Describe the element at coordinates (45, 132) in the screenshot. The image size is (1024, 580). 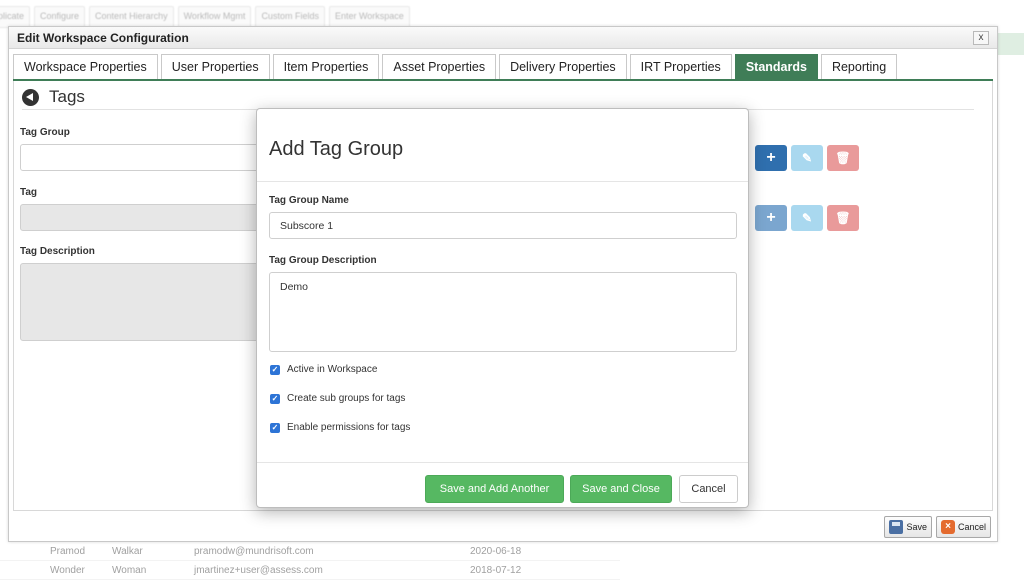
I see `tag-group-label: Tag Group` at that location.